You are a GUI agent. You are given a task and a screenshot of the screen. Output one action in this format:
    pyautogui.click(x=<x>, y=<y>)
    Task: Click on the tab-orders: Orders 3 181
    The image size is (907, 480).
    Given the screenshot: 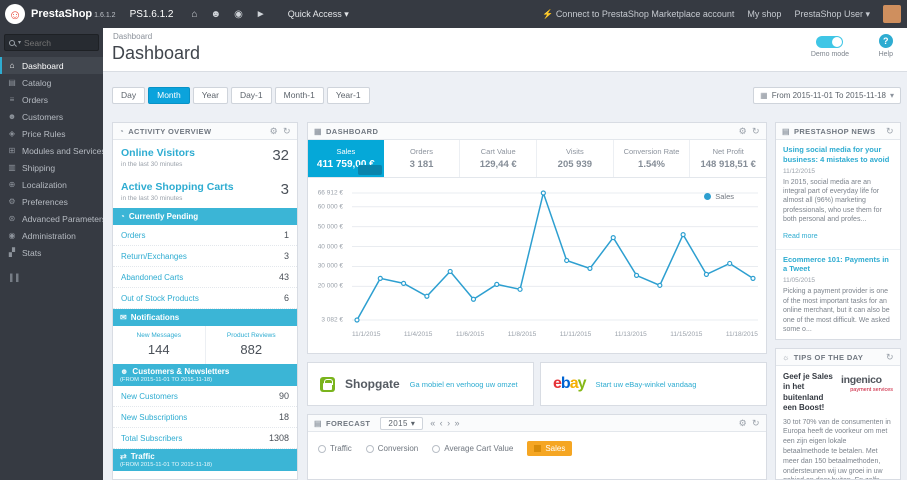 What is the action you would take?
    pyautogui.click(x=422, y=158)
    